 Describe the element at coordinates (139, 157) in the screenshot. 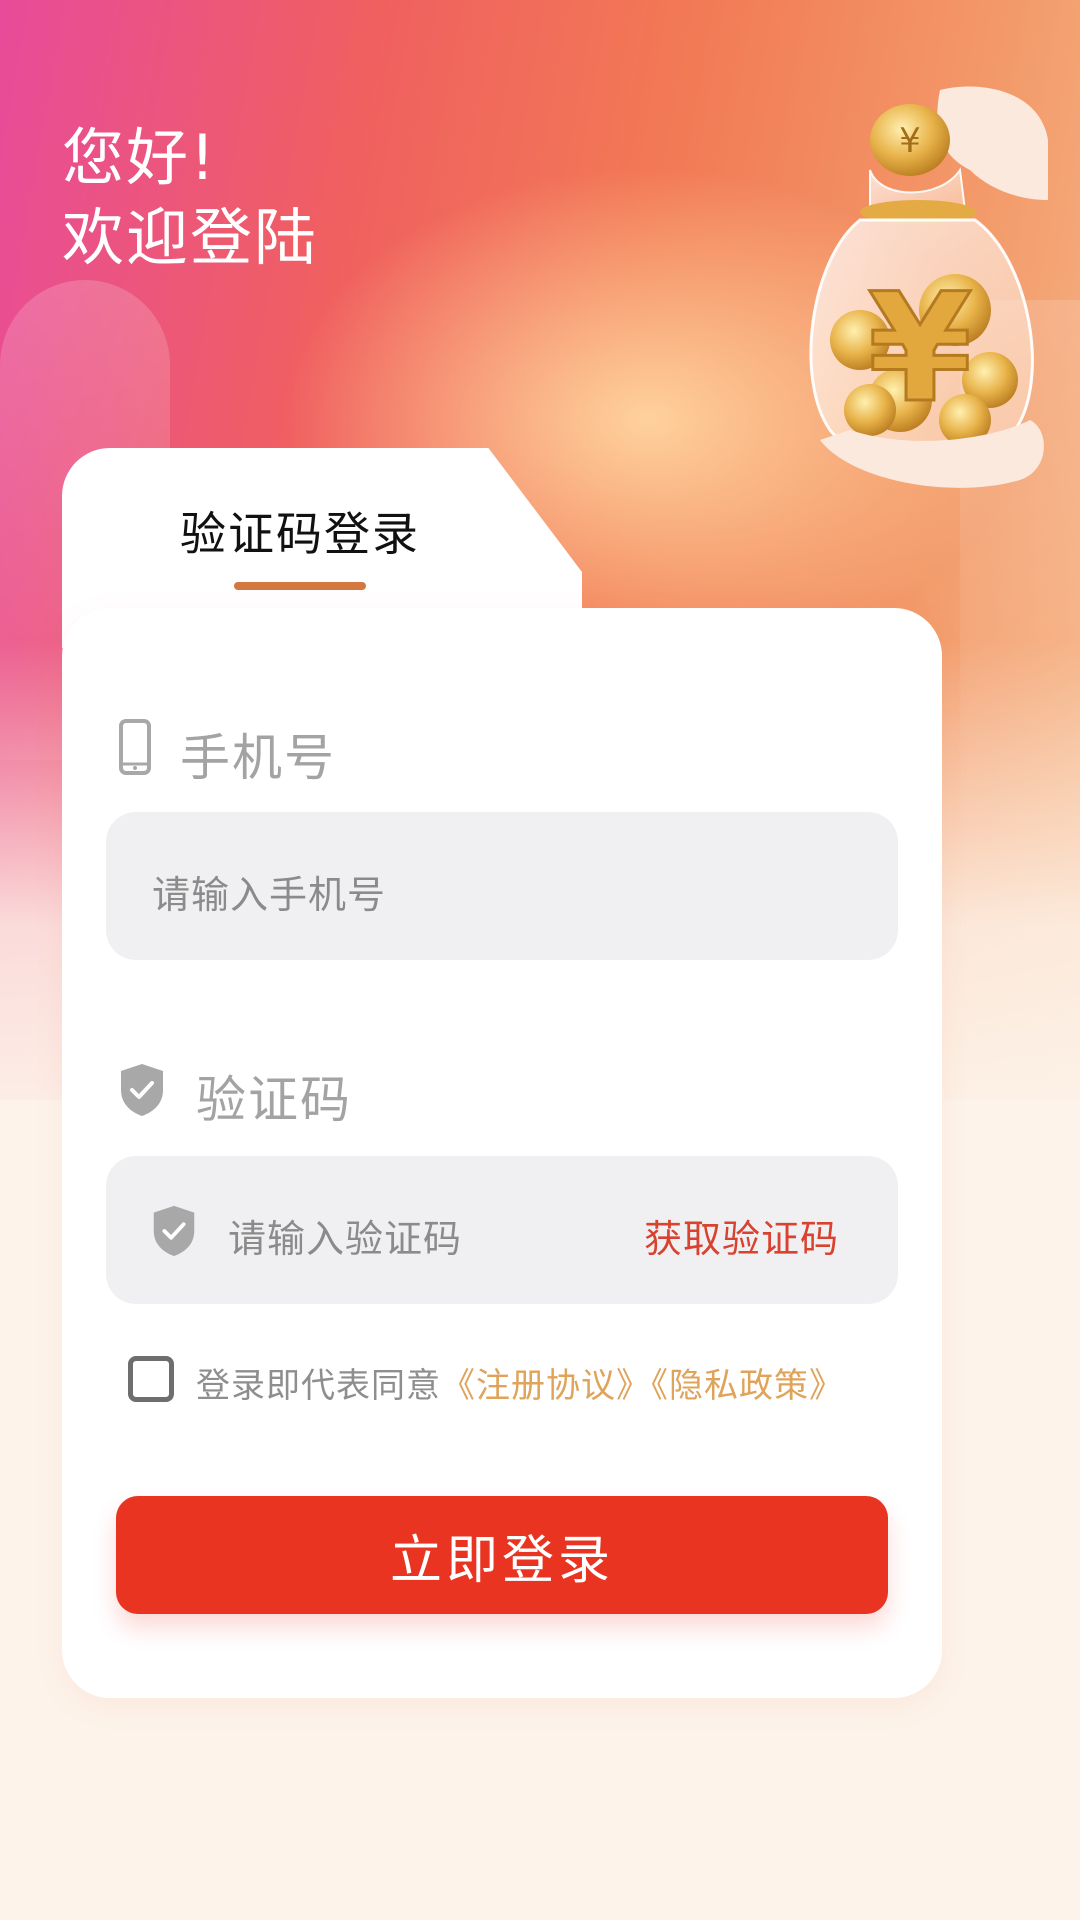

I see `greeting-line1: 您好!` at that location.